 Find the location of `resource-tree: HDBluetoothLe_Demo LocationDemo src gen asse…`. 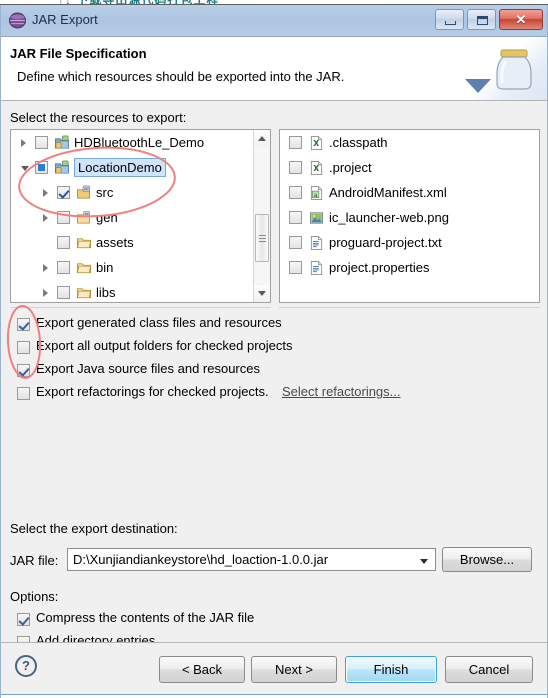

resource-tree: HDBluetoothLe_Demo LocationDemo src gen asse… is located at coordinates (131, 216).